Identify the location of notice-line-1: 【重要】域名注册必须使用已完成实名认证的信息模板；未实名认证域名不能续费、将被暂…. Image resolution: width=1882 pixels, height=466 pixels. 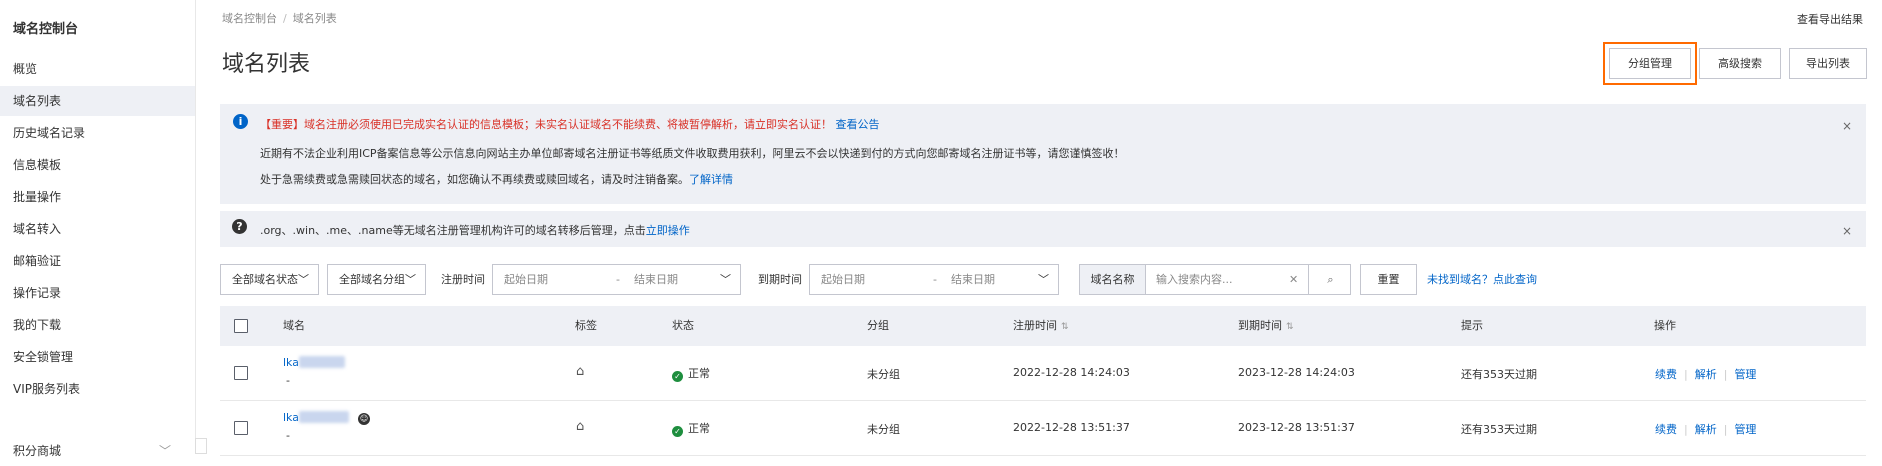
(570, 124).